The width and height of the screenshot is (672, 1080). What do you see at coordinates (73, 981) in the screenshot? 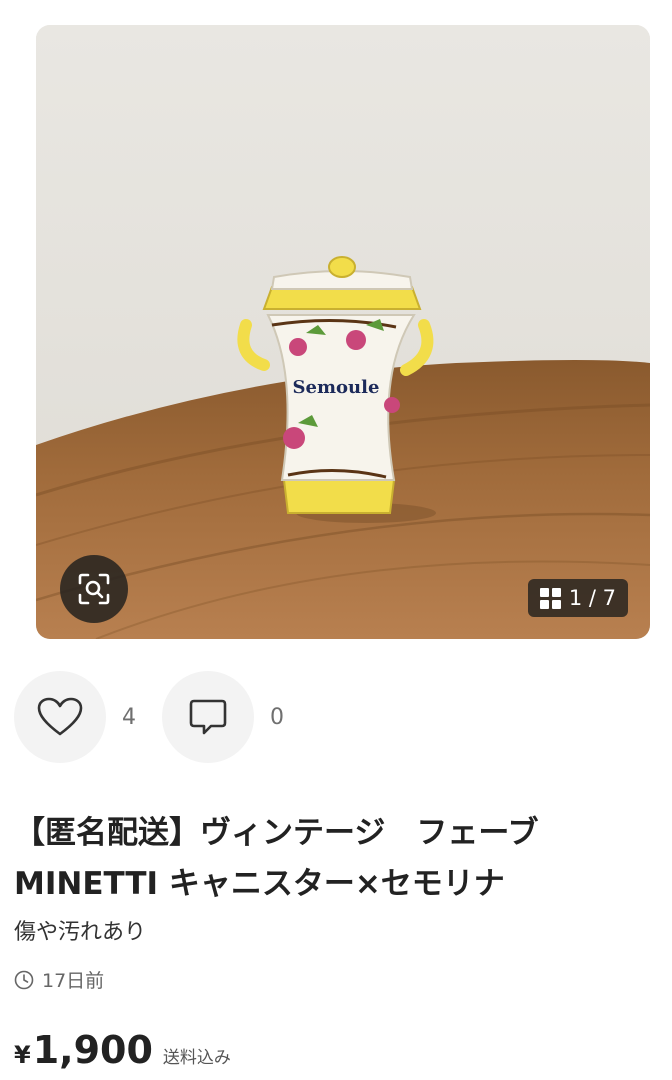
I see `posted-time-text: 17日前` at bounding box center [73, 981].